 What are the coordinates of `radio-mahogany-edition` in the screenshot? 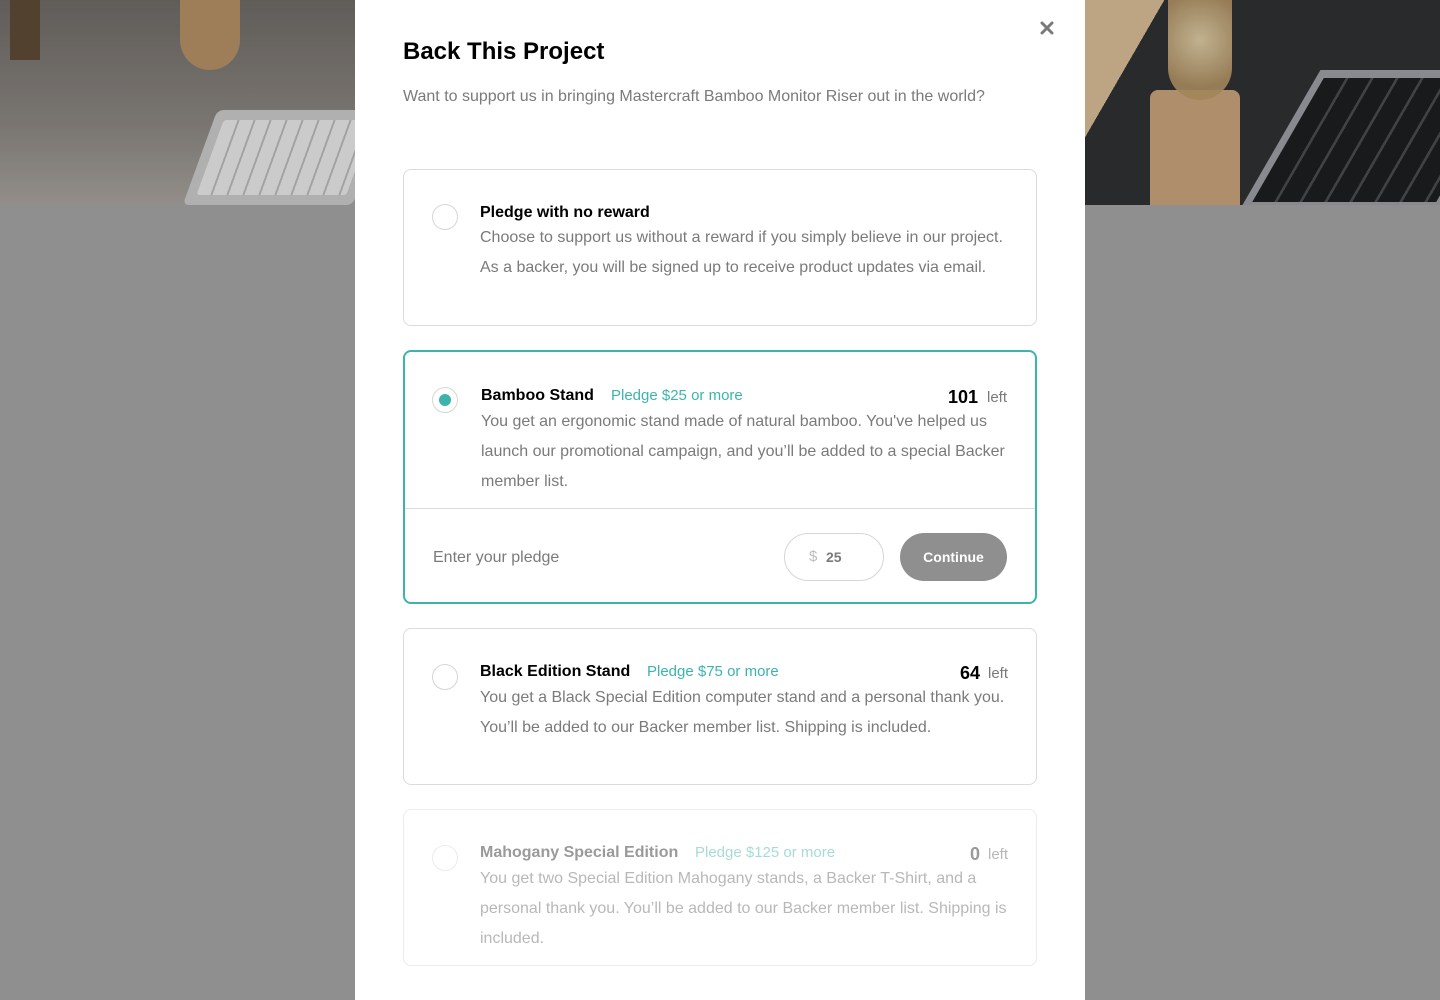 It's located at (445, 858).